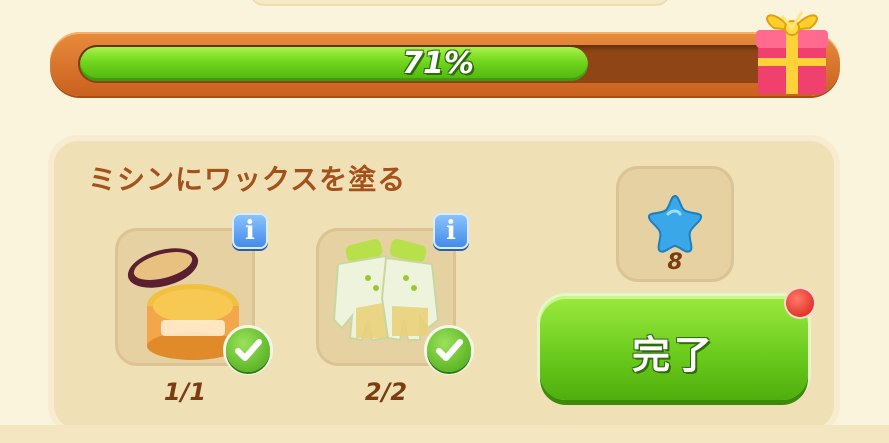  What do you see at coordinates (386, 392) in the screenshot?
I see `item-count-gloves: 2/2` at bounding box center [386, 392].